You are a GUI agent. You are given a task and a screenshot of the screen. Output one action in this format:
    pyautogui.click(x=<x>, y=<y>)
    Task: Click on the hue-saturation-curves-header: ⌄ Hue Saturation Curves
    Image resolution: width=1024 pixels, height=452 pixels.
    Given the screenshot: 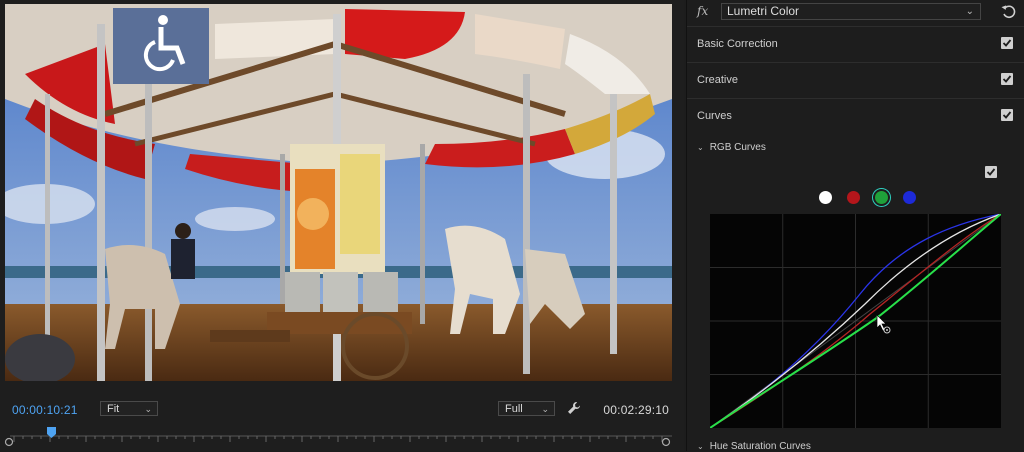 What is the action you would take?
    pyautogui.click(x=754, y=446)
    